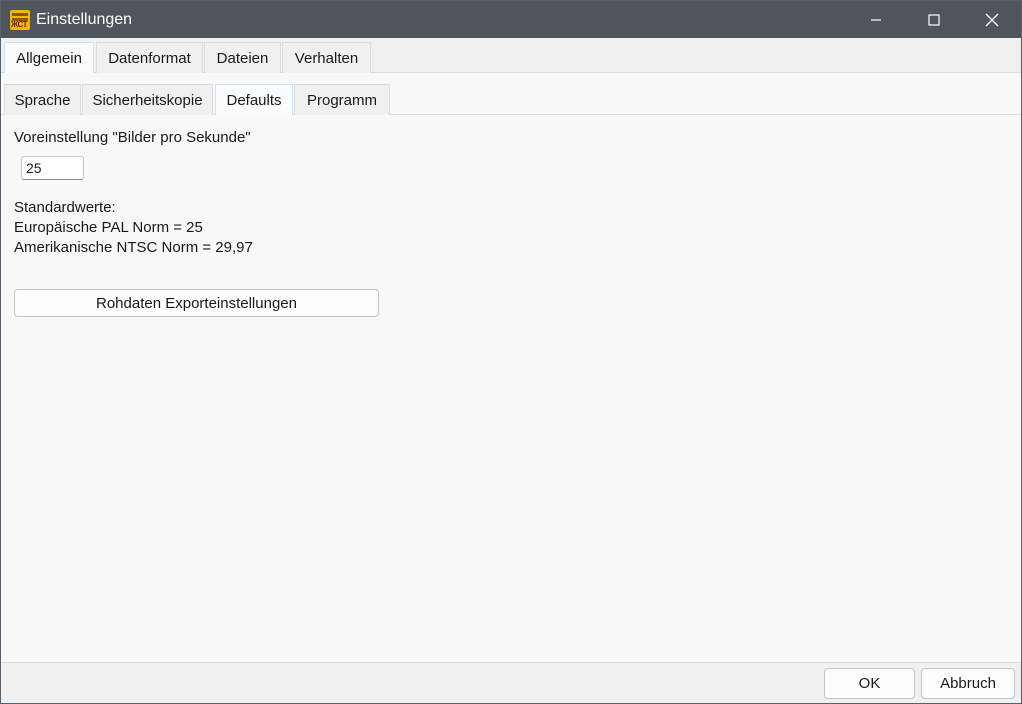 This screenshot has height=704, width=1022. What do you see at coordinates (254, 99) in the screenshot?
I see `tab-defaults: Defaults` at bounding box center [254, 99].